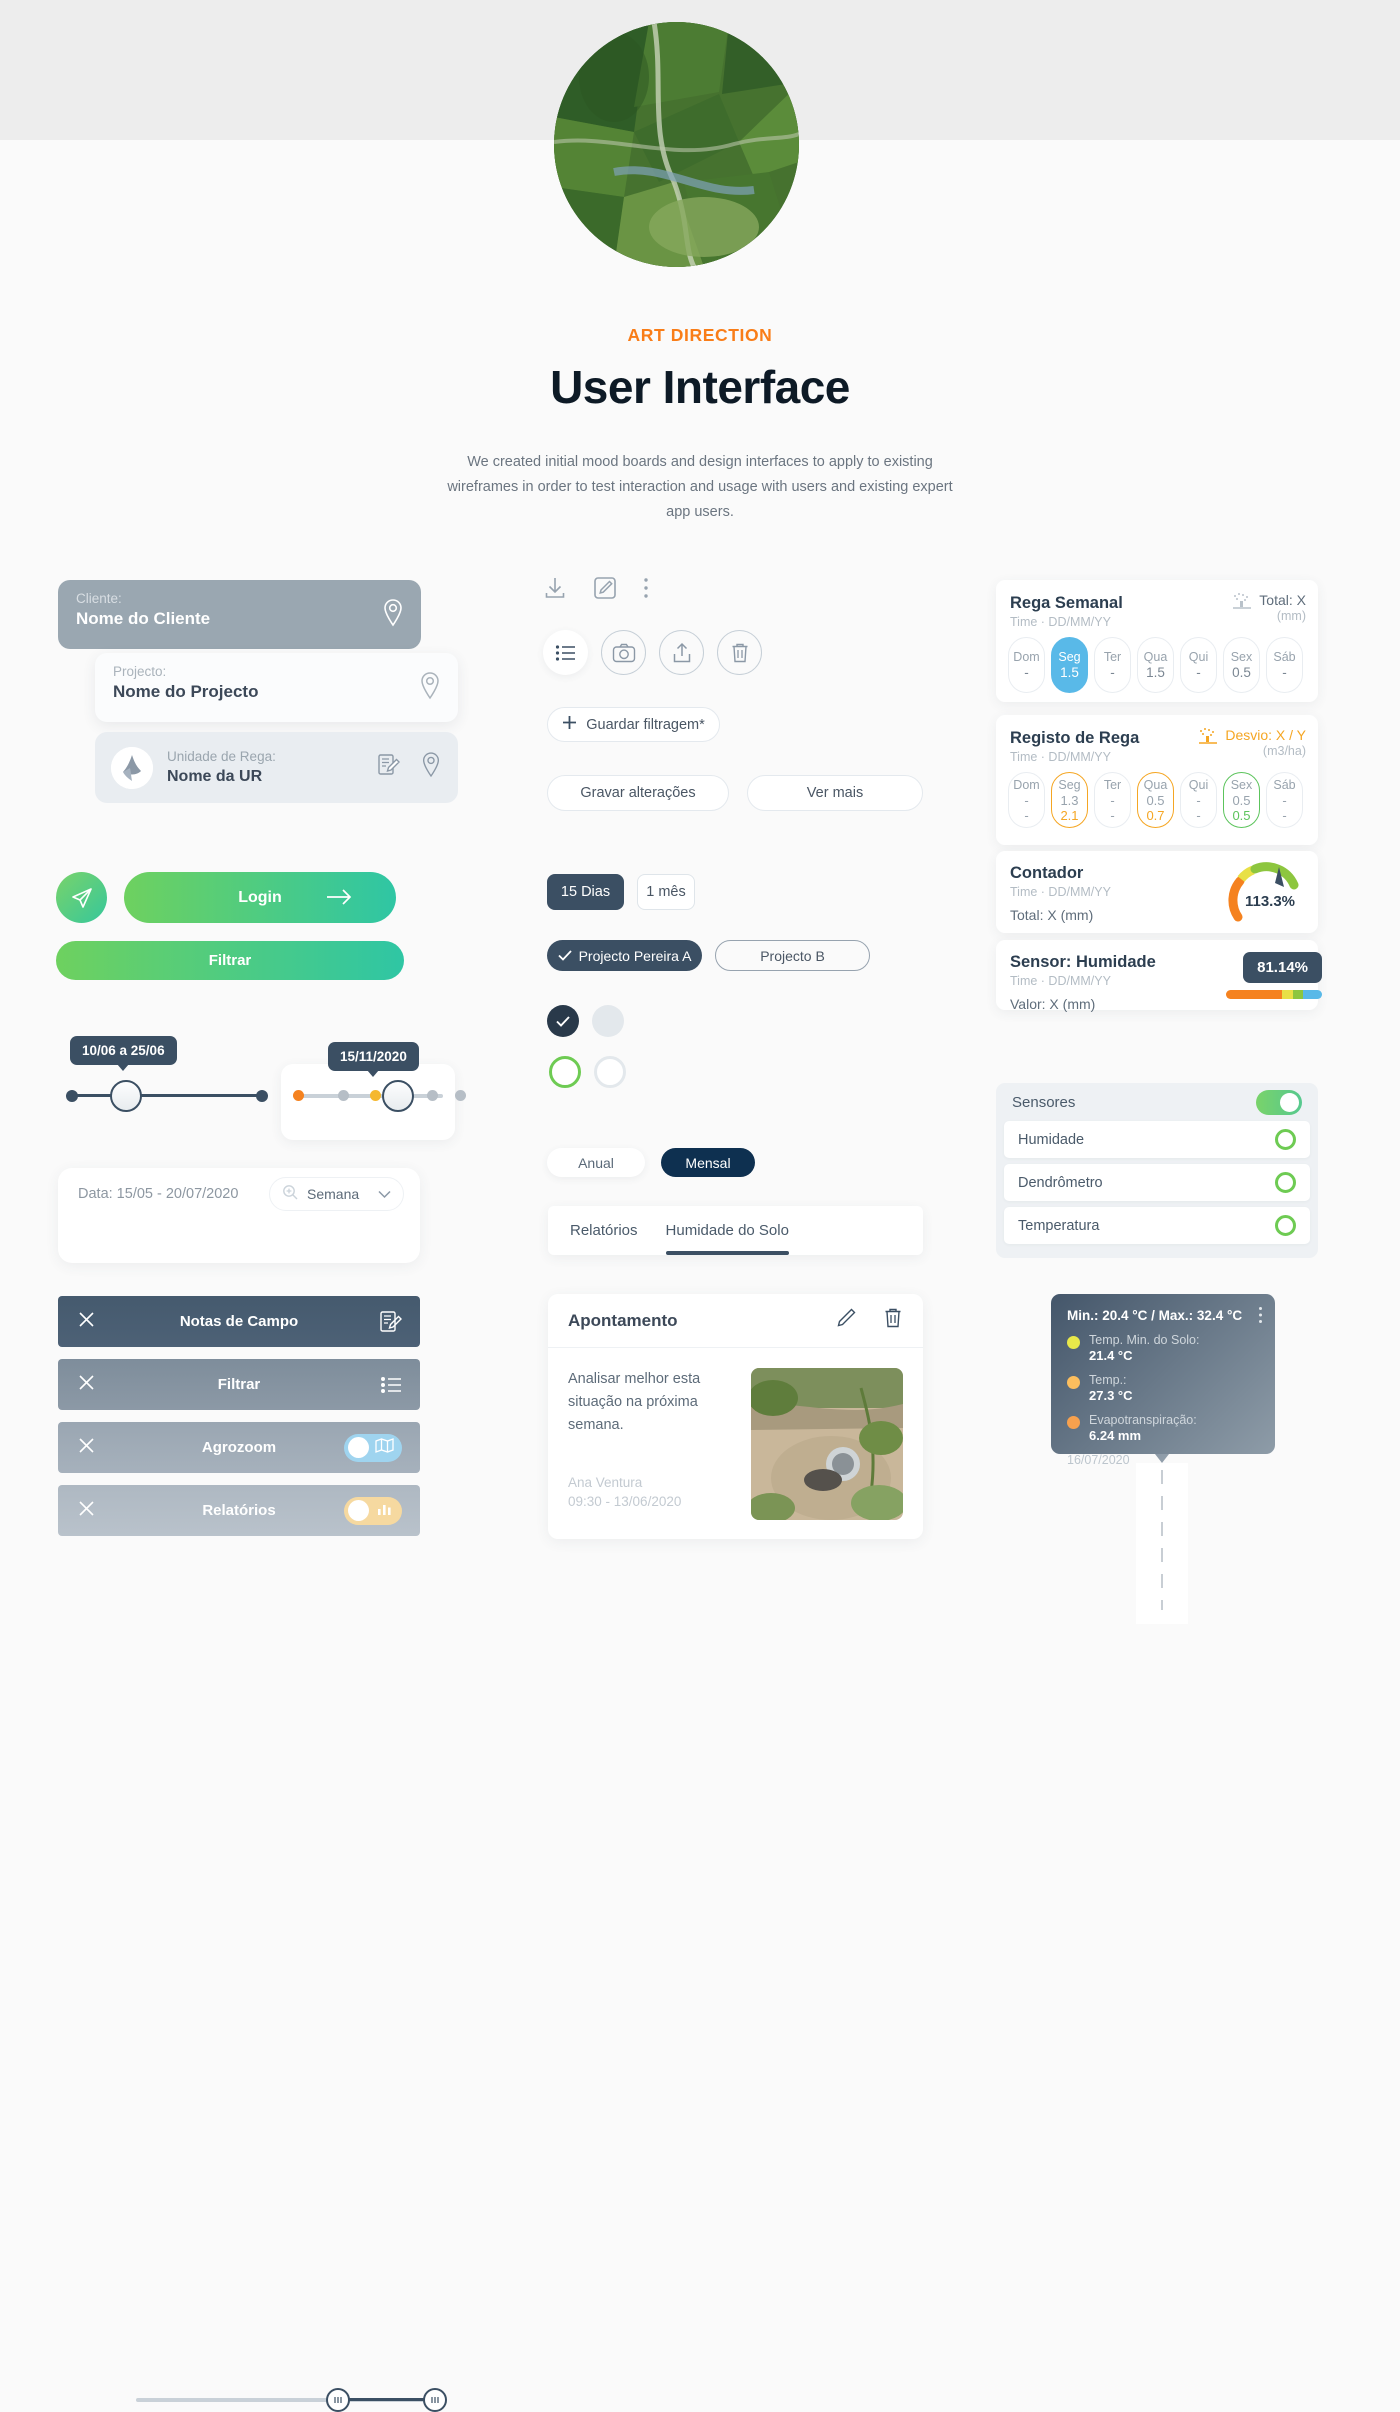 The height and width of the screenshot is (2412, 1400). What do you see at coordinates (681, 652) in the screenshot?
I see `share-upload-icon` at bounding box center [681, 652].